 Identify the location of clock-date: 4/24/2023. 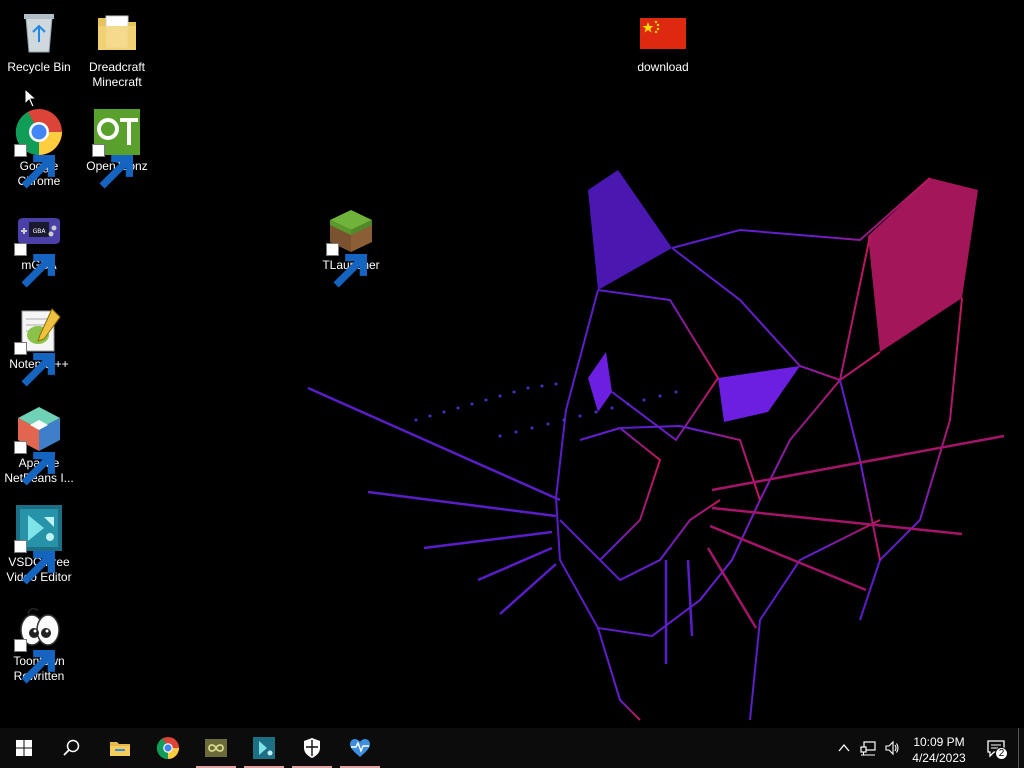
(939, 757).